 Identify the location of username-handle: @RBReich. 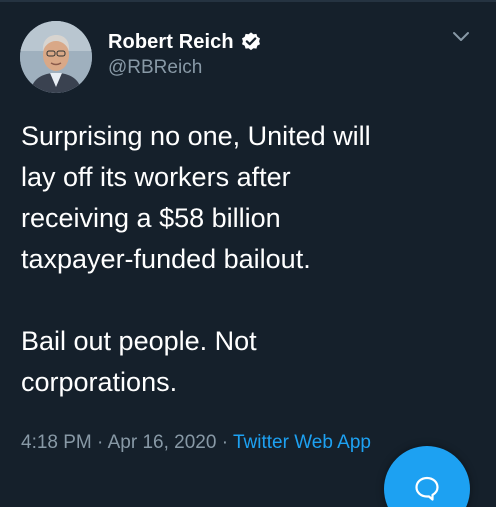
(155, 68).